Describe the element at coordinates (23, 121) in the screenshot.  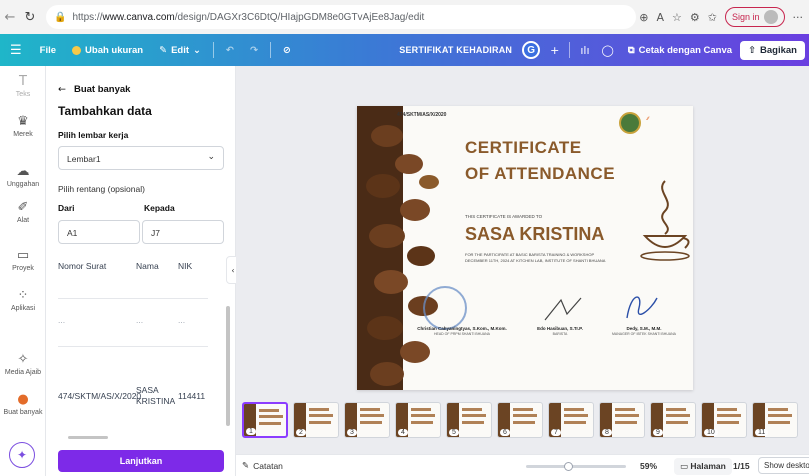
I see `brand-icon: ♛` at that location.